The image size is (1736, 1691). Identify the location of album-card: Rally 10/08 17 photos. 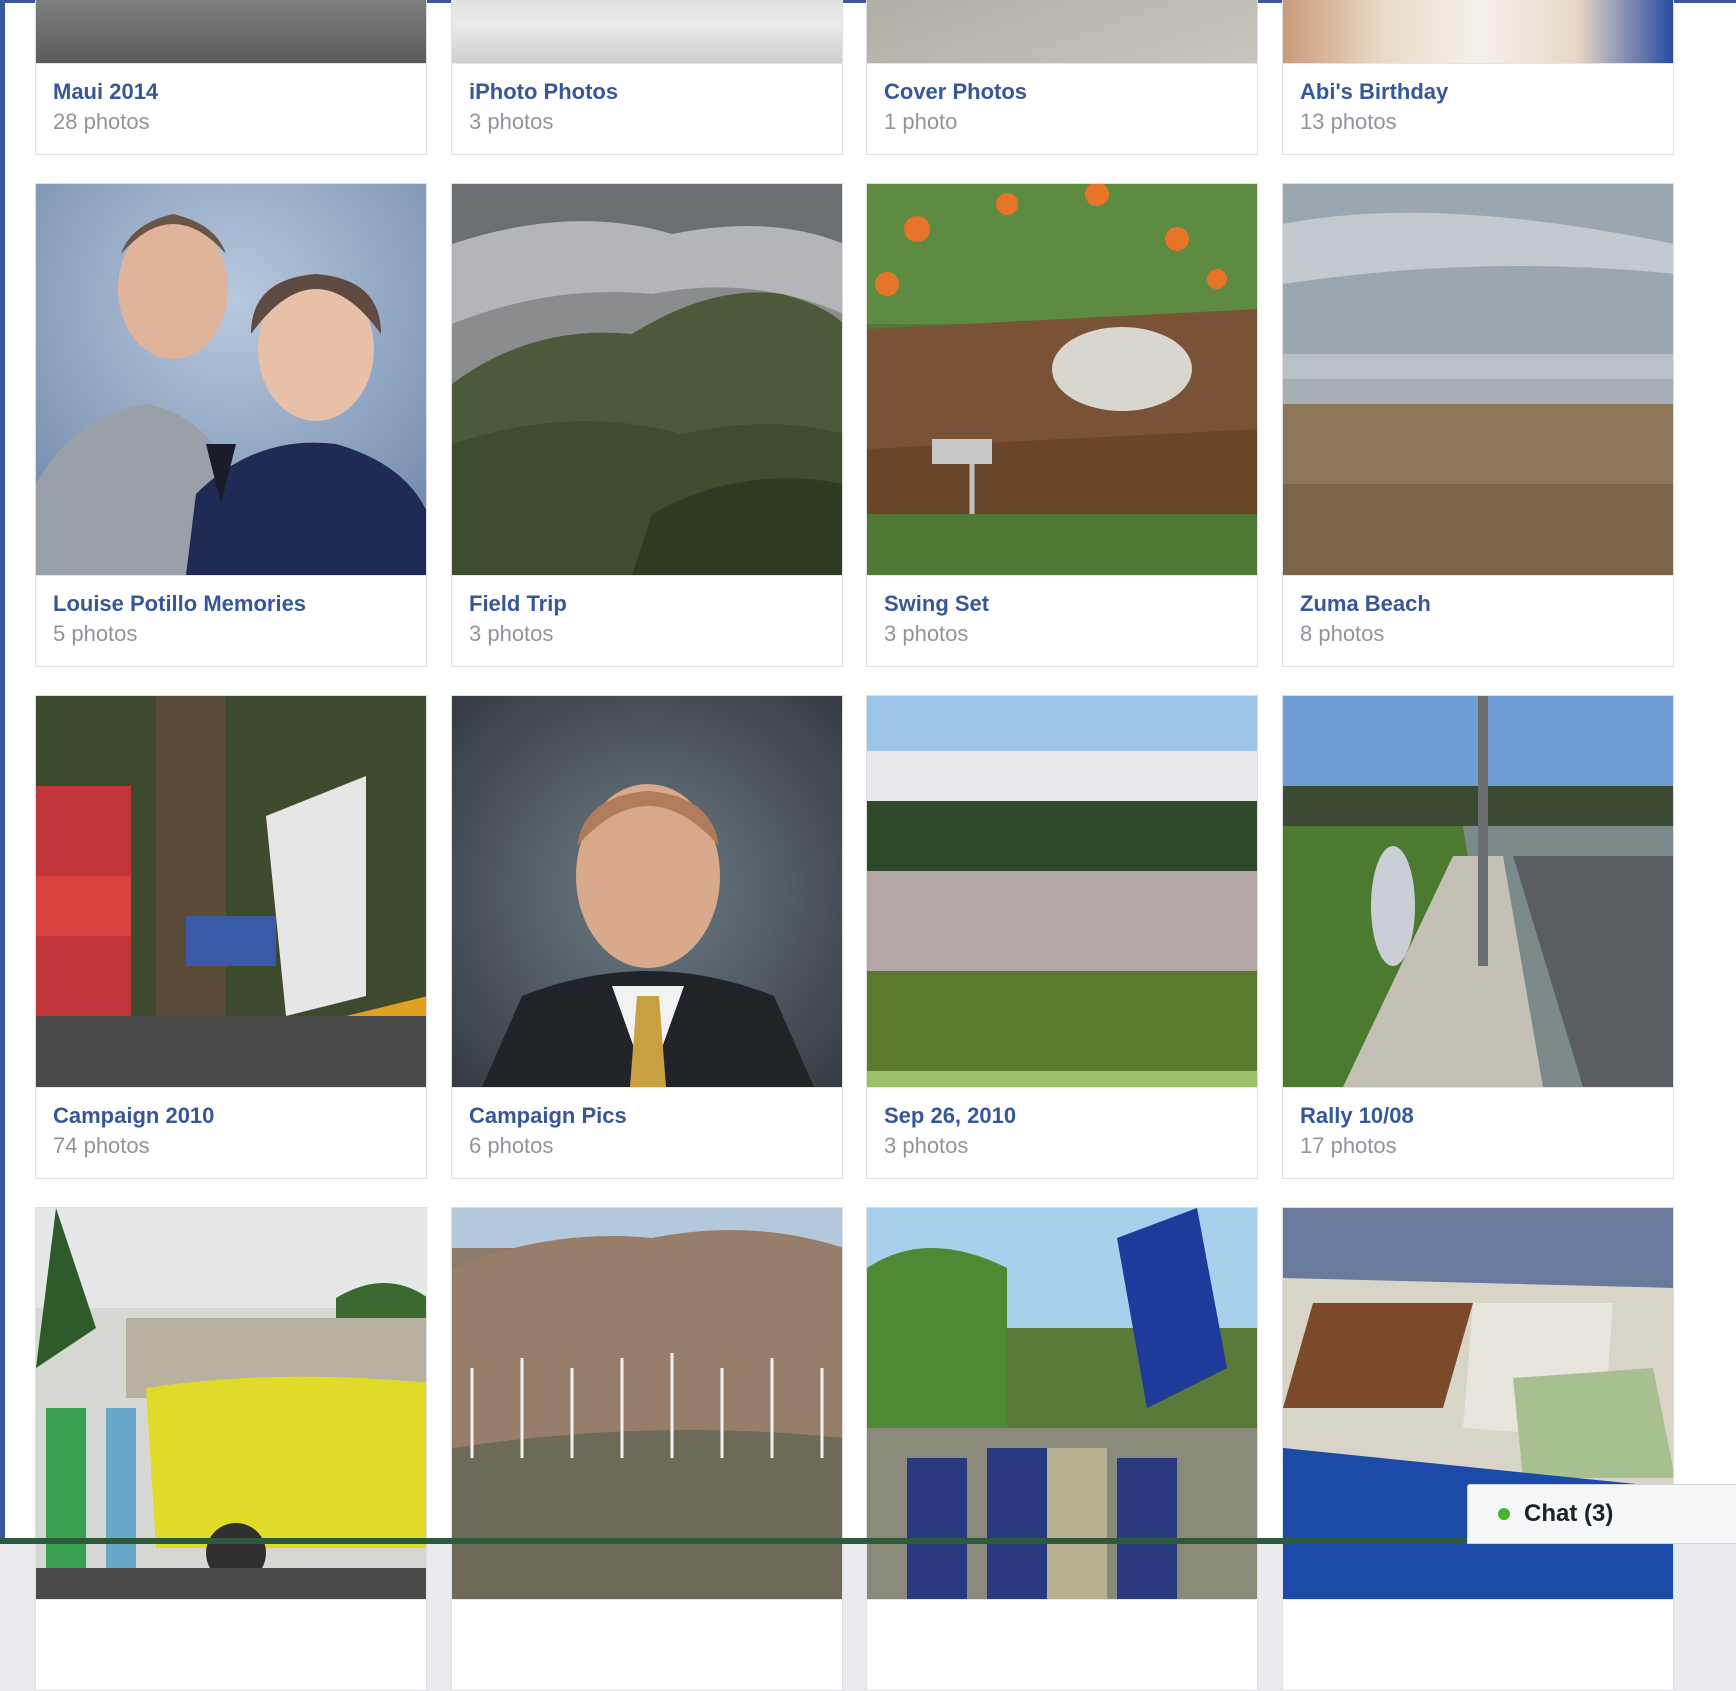
(1478, 937).